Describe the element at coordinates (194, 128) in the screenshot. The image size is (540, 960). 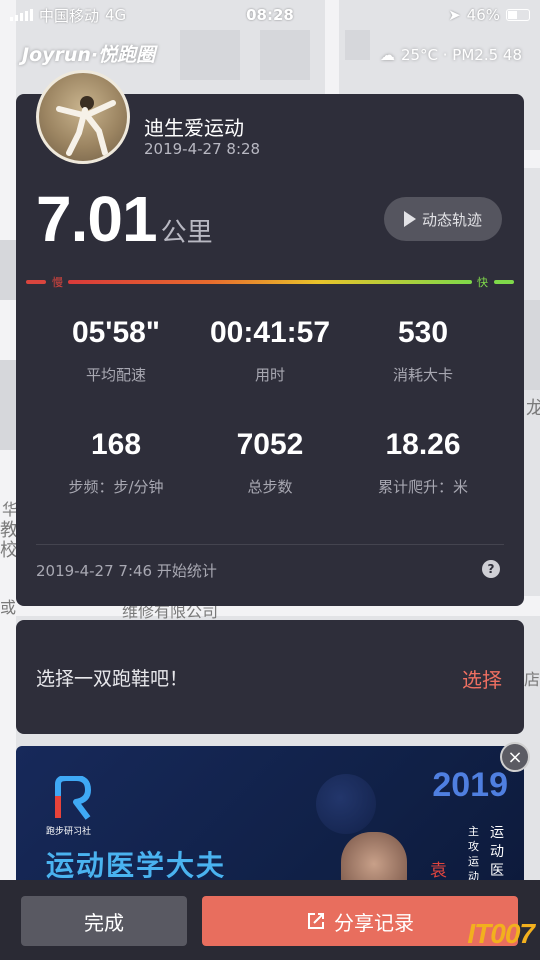
I see `user-name: 迪生爱运动` at that location.